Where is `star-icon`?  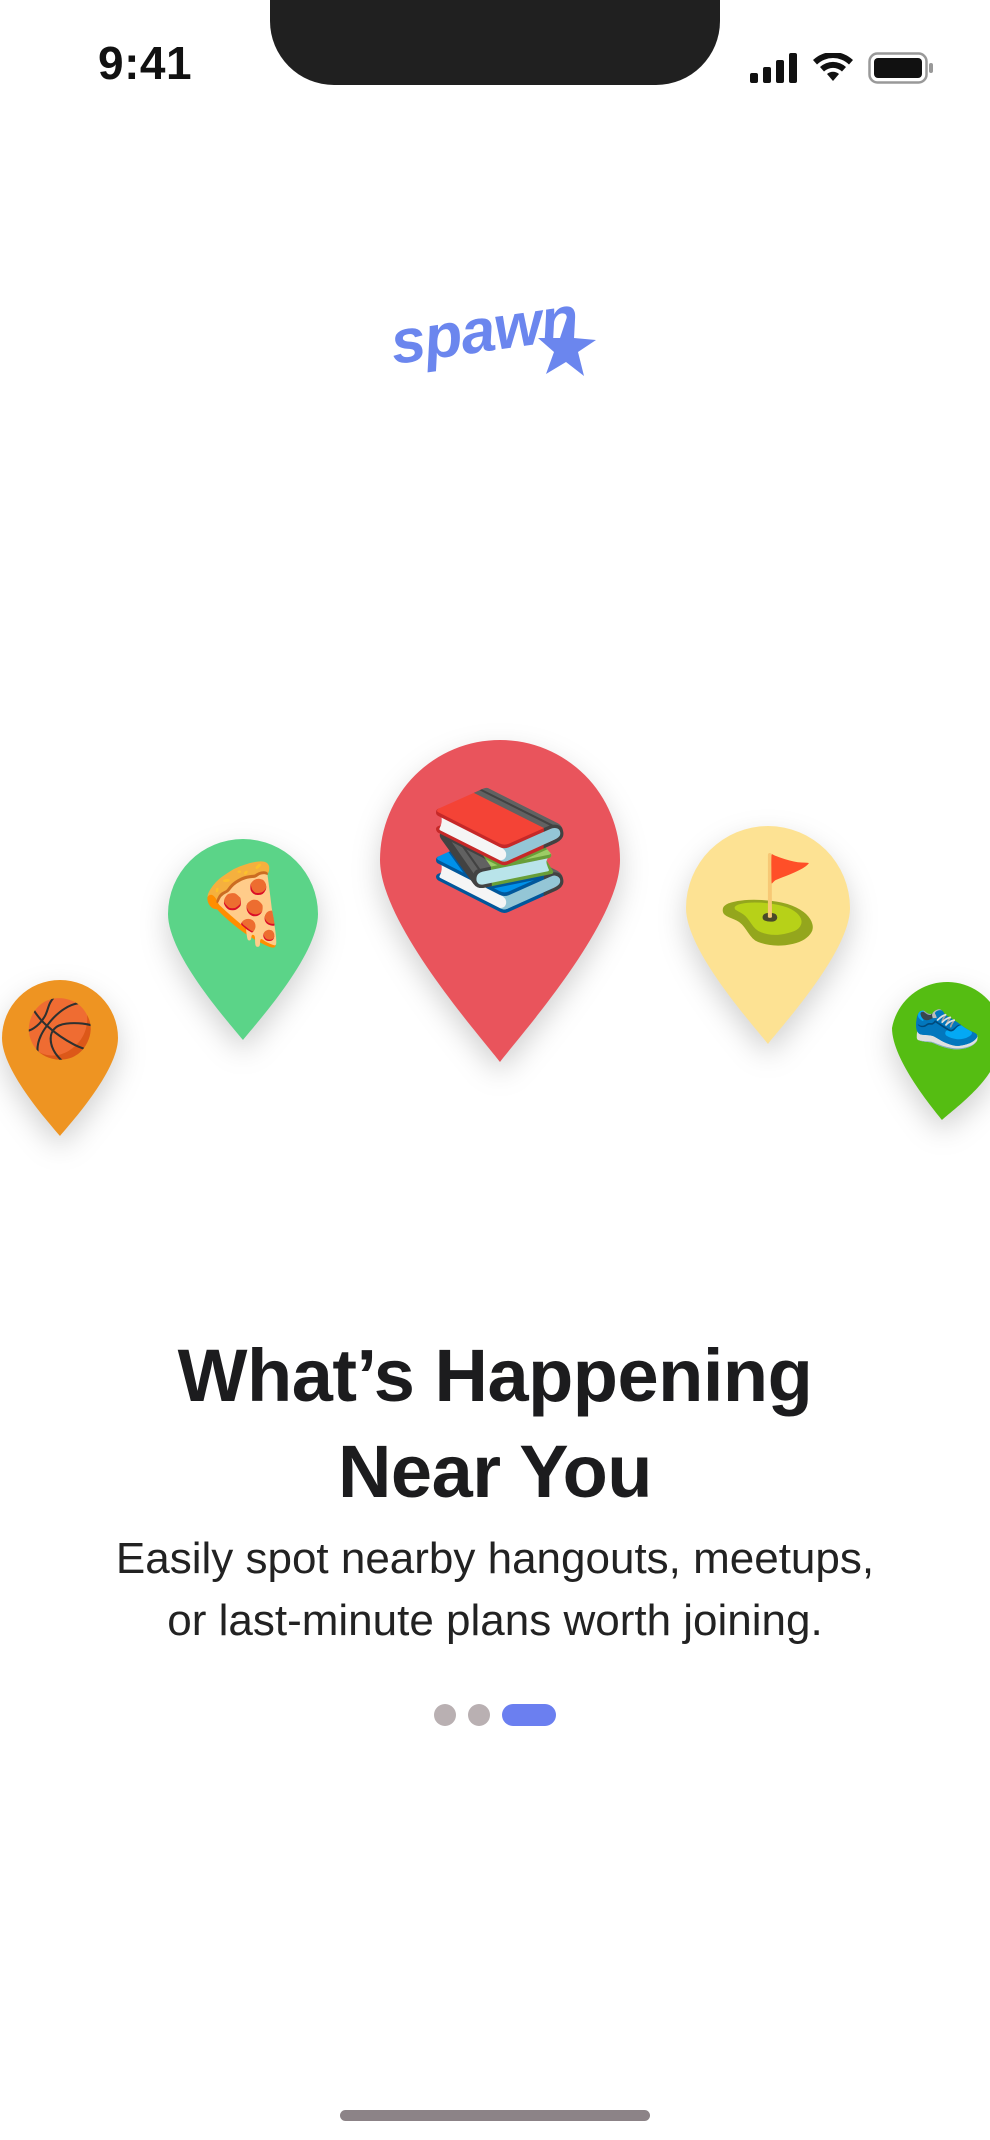
star-icon is located at coordinates (567, 345).